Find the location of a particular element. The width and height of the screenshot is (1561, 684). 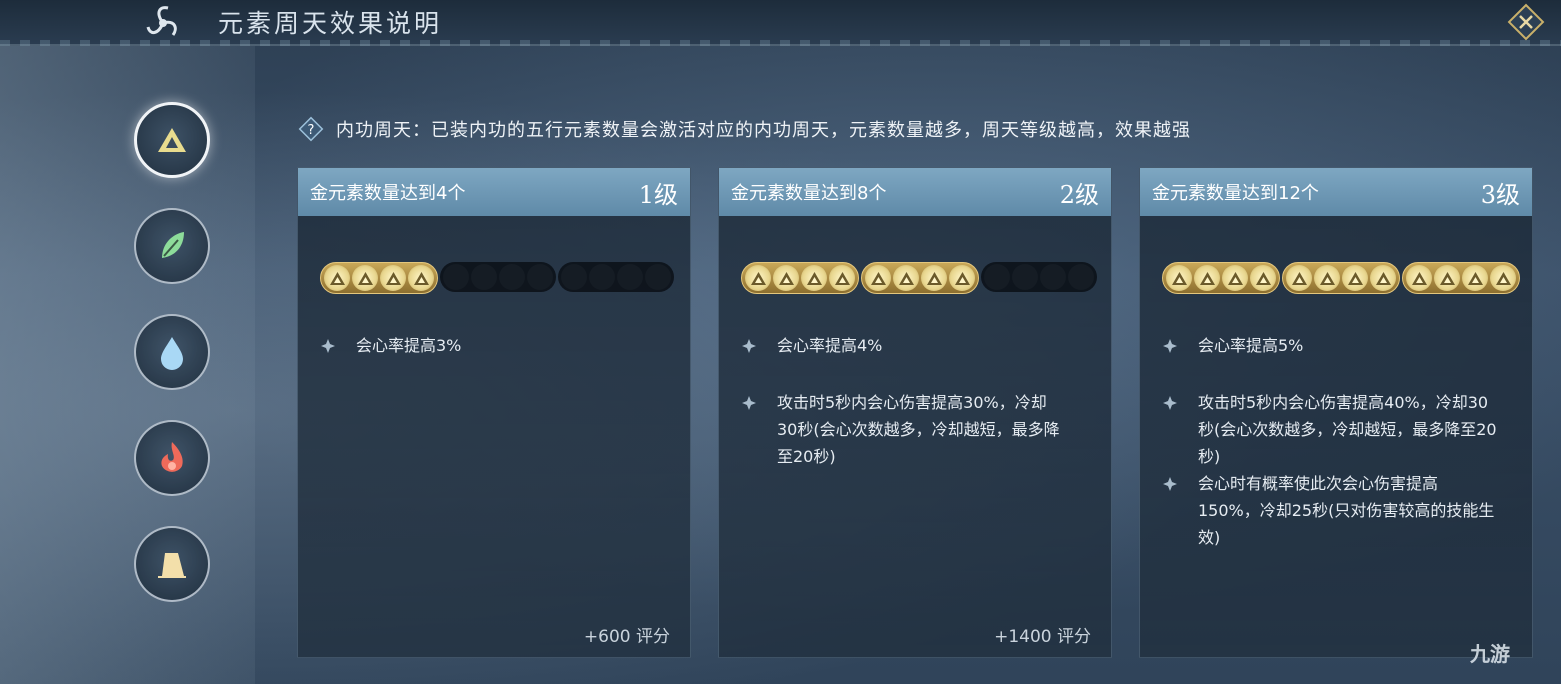

card-condition: 金元素数量达到12个 is located at coordinates (1235, 193).